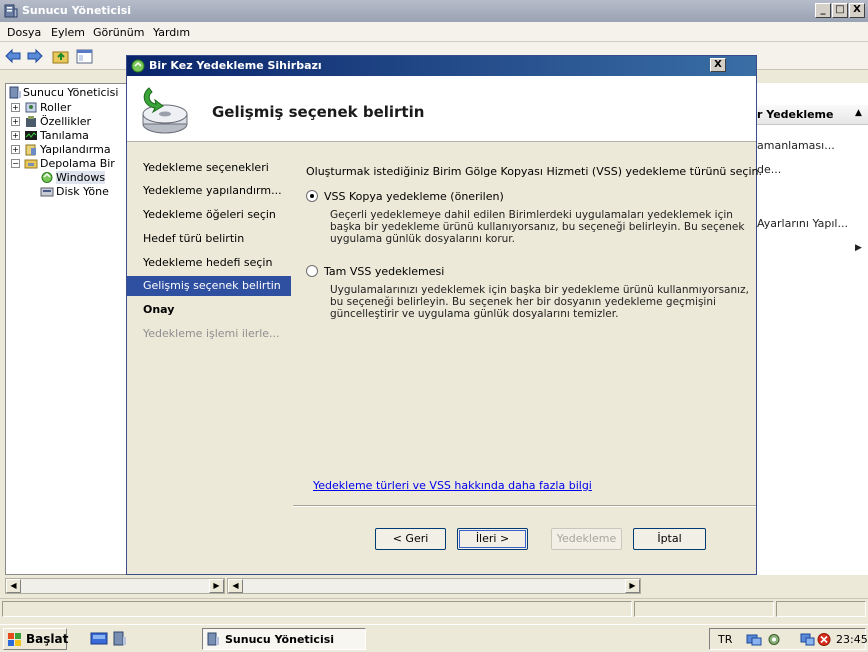 The width and height of the screenshot is (868, 652). What do you see at coordinates (858, 248) in the screenshot?
I see `submenu-arrow-icon: ▶` at bounding box center [858, 248].